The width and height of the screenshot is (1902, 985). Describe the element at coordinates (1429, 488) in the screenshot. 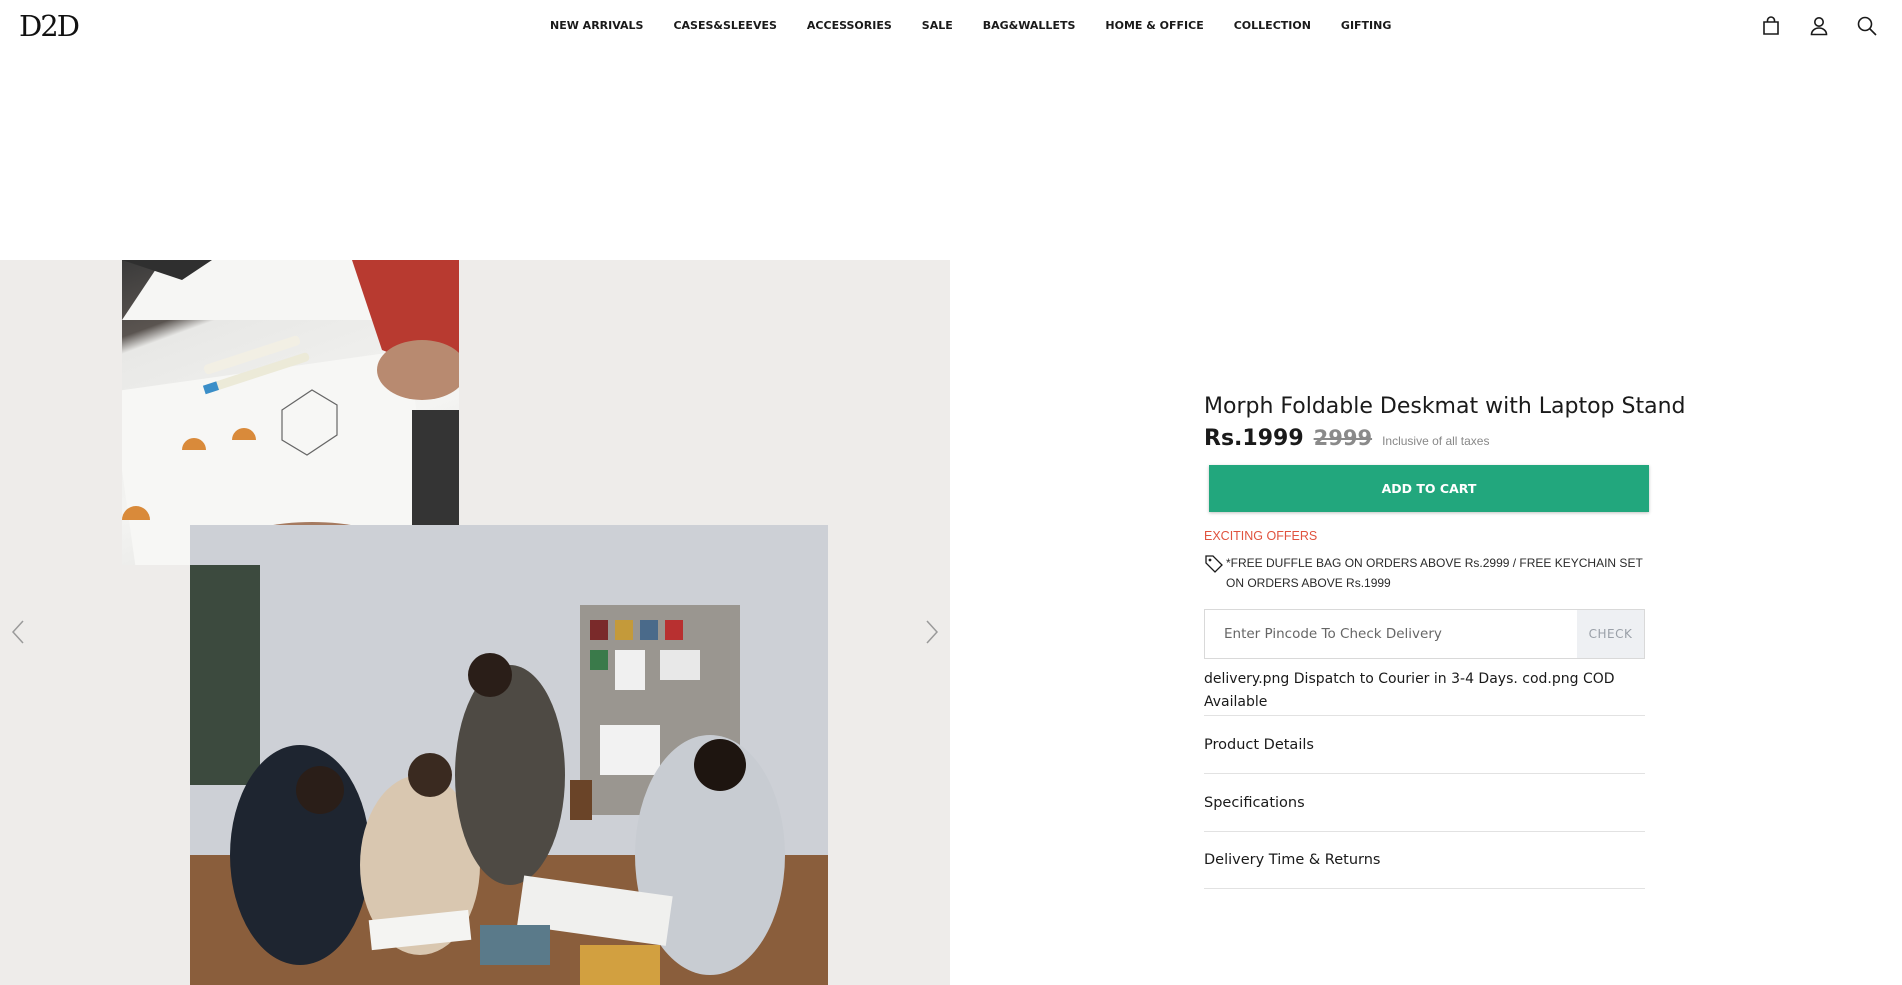

I see `add-to-cart-button: ADD TO CART` at that location.